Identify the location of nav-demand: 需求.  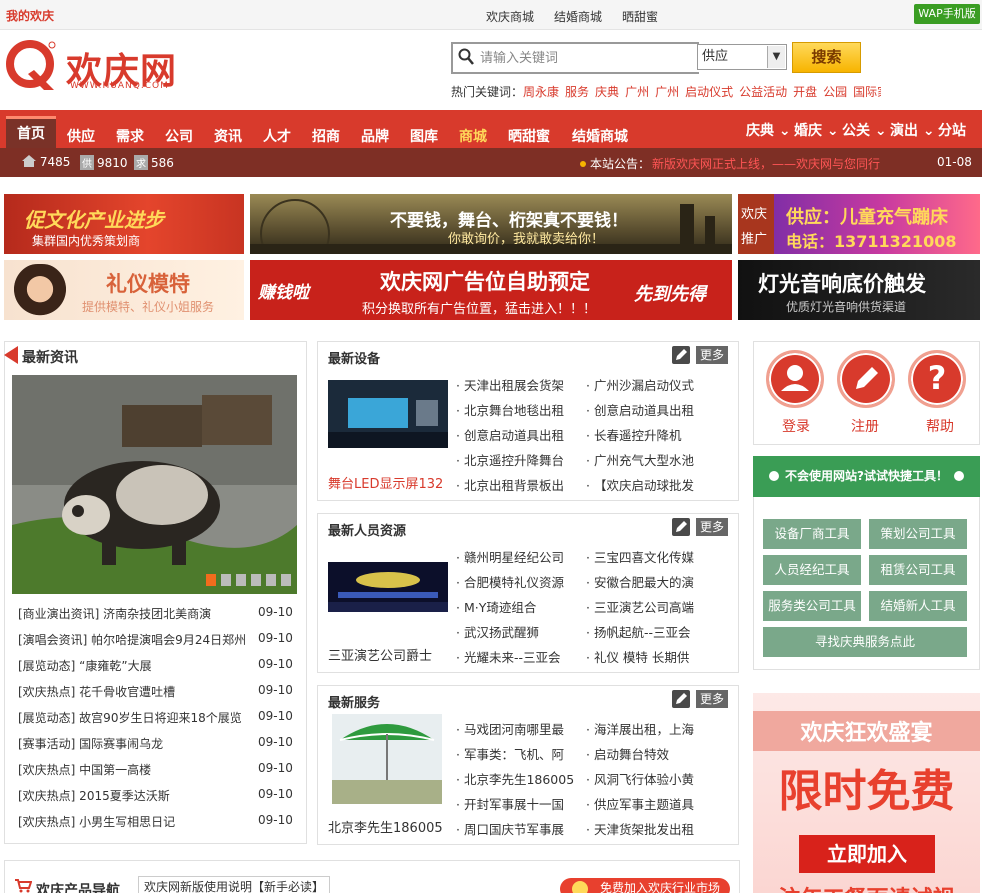
(130, 136).